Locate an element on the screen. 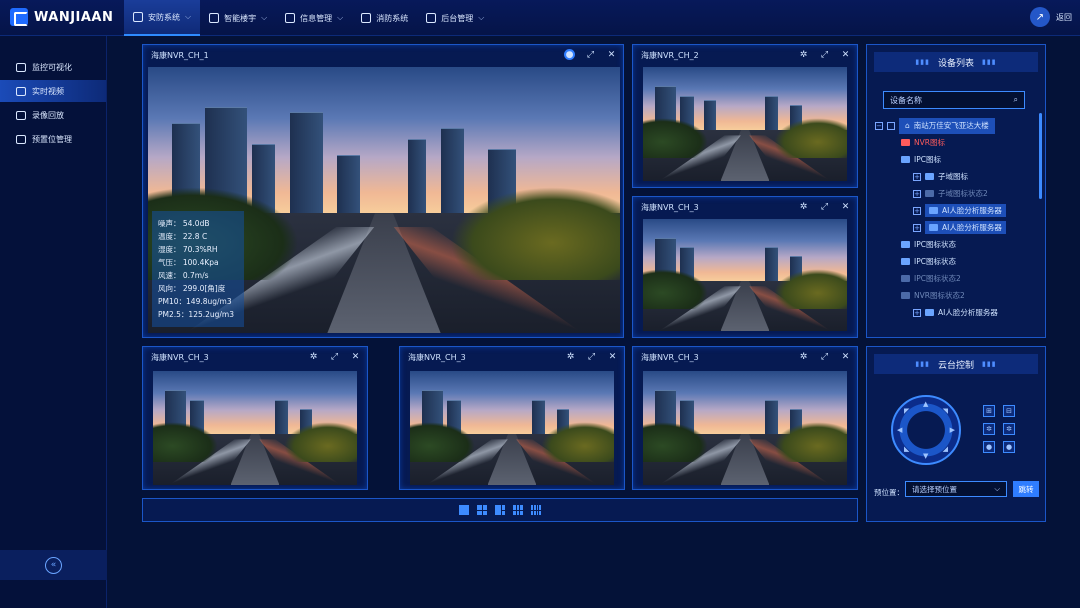 The image size is (1080, 608). iris-open-icon: ● is located at coordinates (989, 447).